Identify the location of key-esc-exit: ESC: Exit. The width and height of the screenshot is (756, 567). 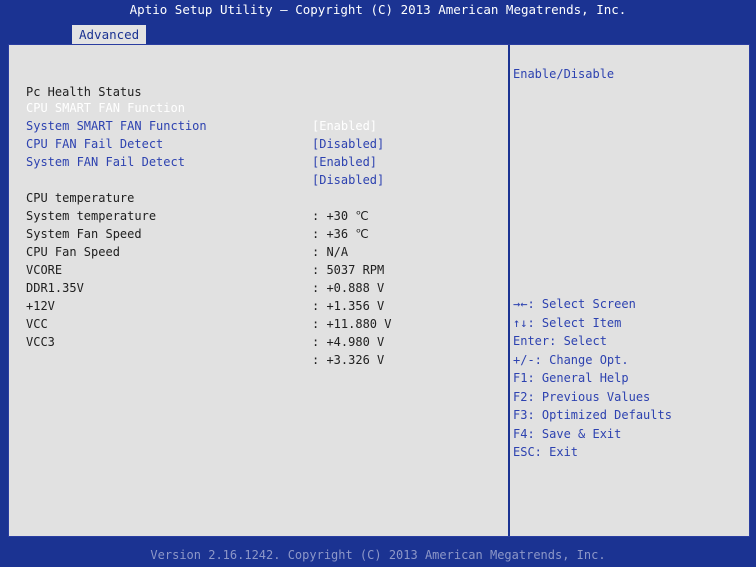
(546, 452).